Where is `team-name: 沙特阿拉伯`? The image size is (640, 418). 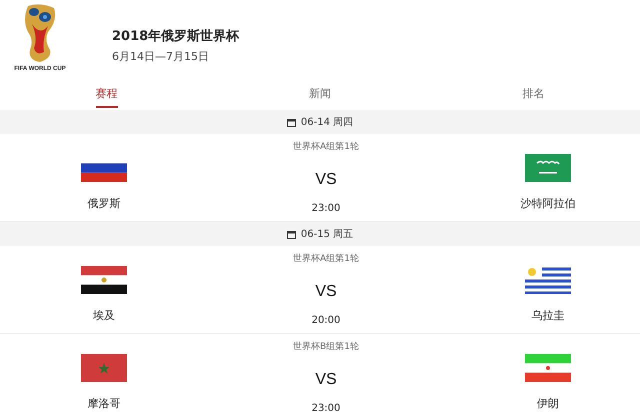
team-name: 沙特阿拉伯 is located at coordinates (548, 203).